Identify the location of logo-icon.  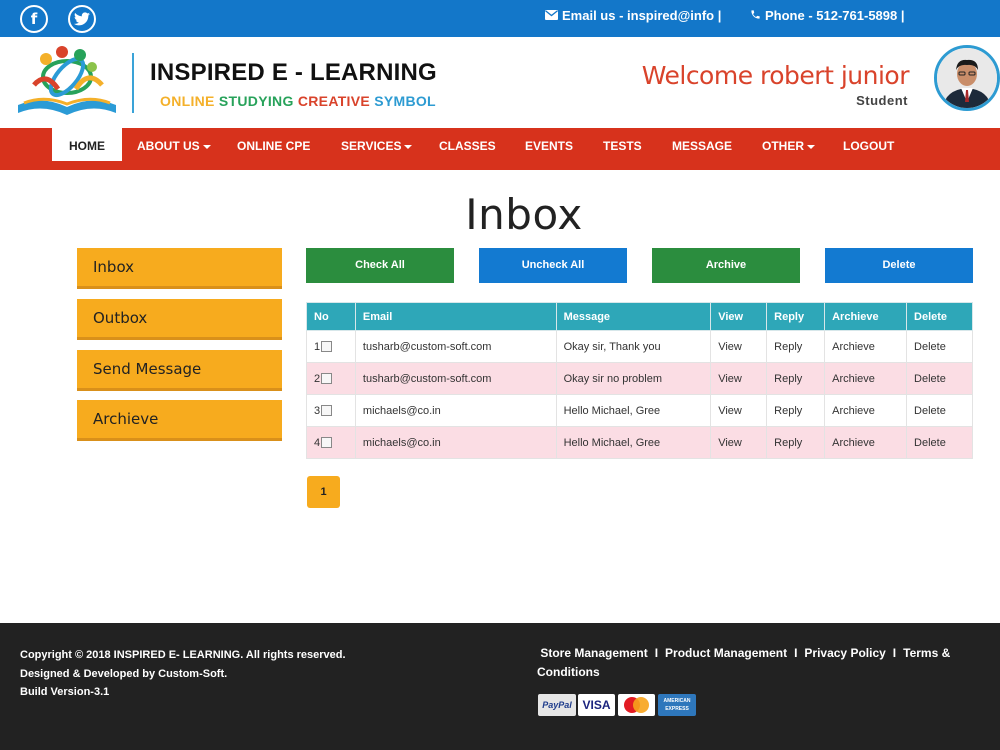
(67, 81).